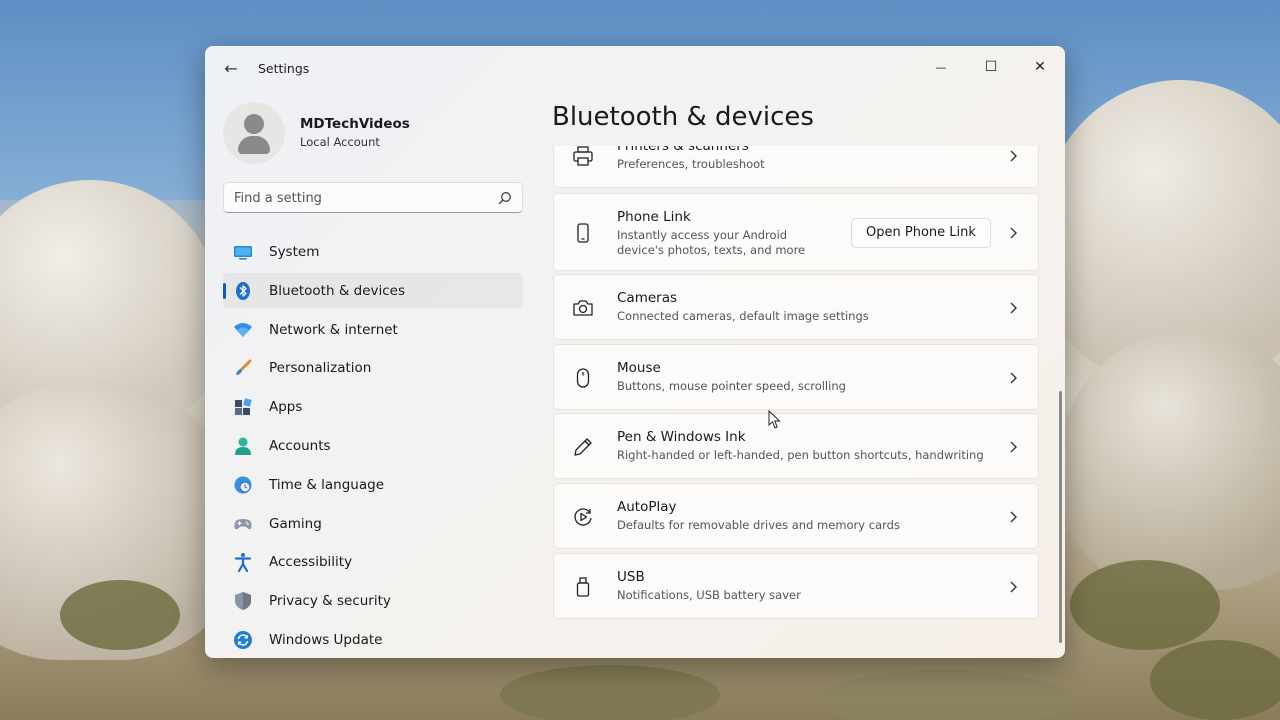 The height and width of the screenshot is (720, 1280). I want to click on sidebar-item-label: Accounts, so click(300, 445).